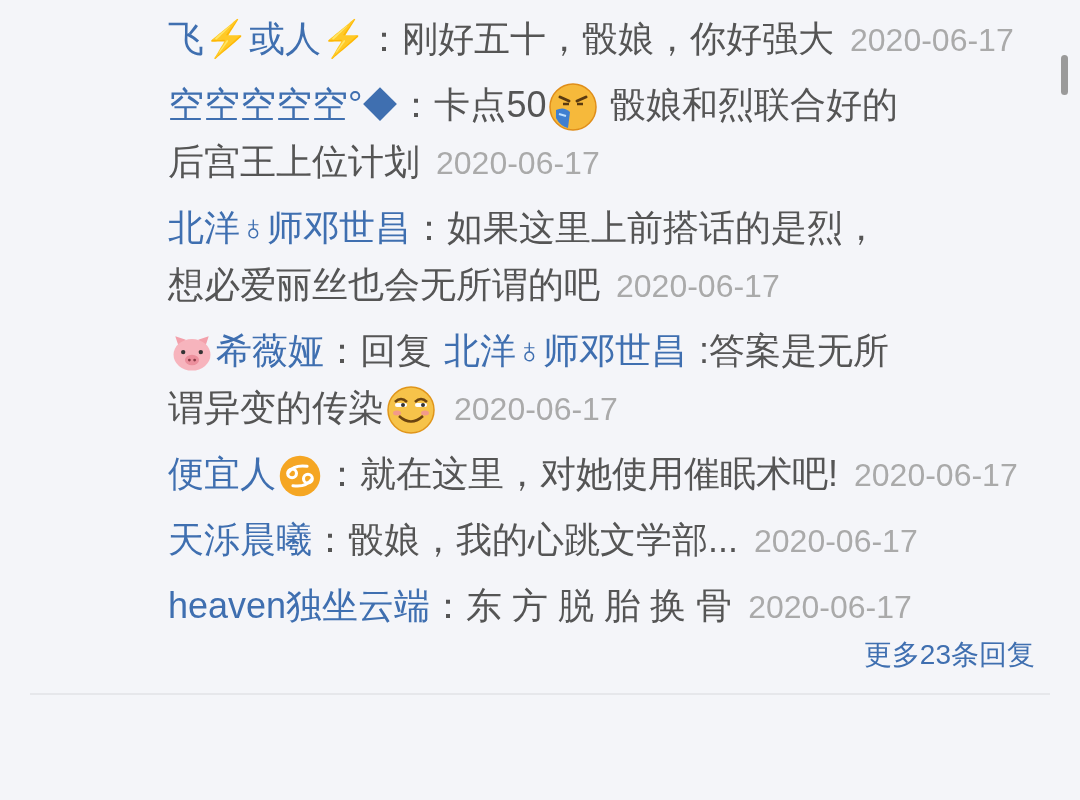 The height and width of the screenshot is (800, 1080). What do you see at coordinates (600, 38) in the screenshot?
I see `comment-text: ：刚好五十，骰娘，你好强大` at bounding box center [600, 38].